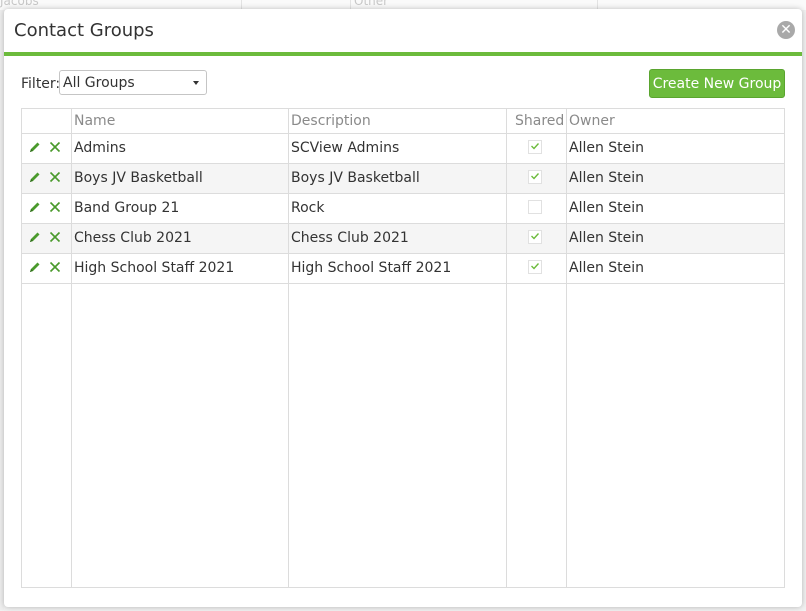  Describe the element at coordinates (308, 208) in the screenshot. I see `cell-description: Rock` at that location.